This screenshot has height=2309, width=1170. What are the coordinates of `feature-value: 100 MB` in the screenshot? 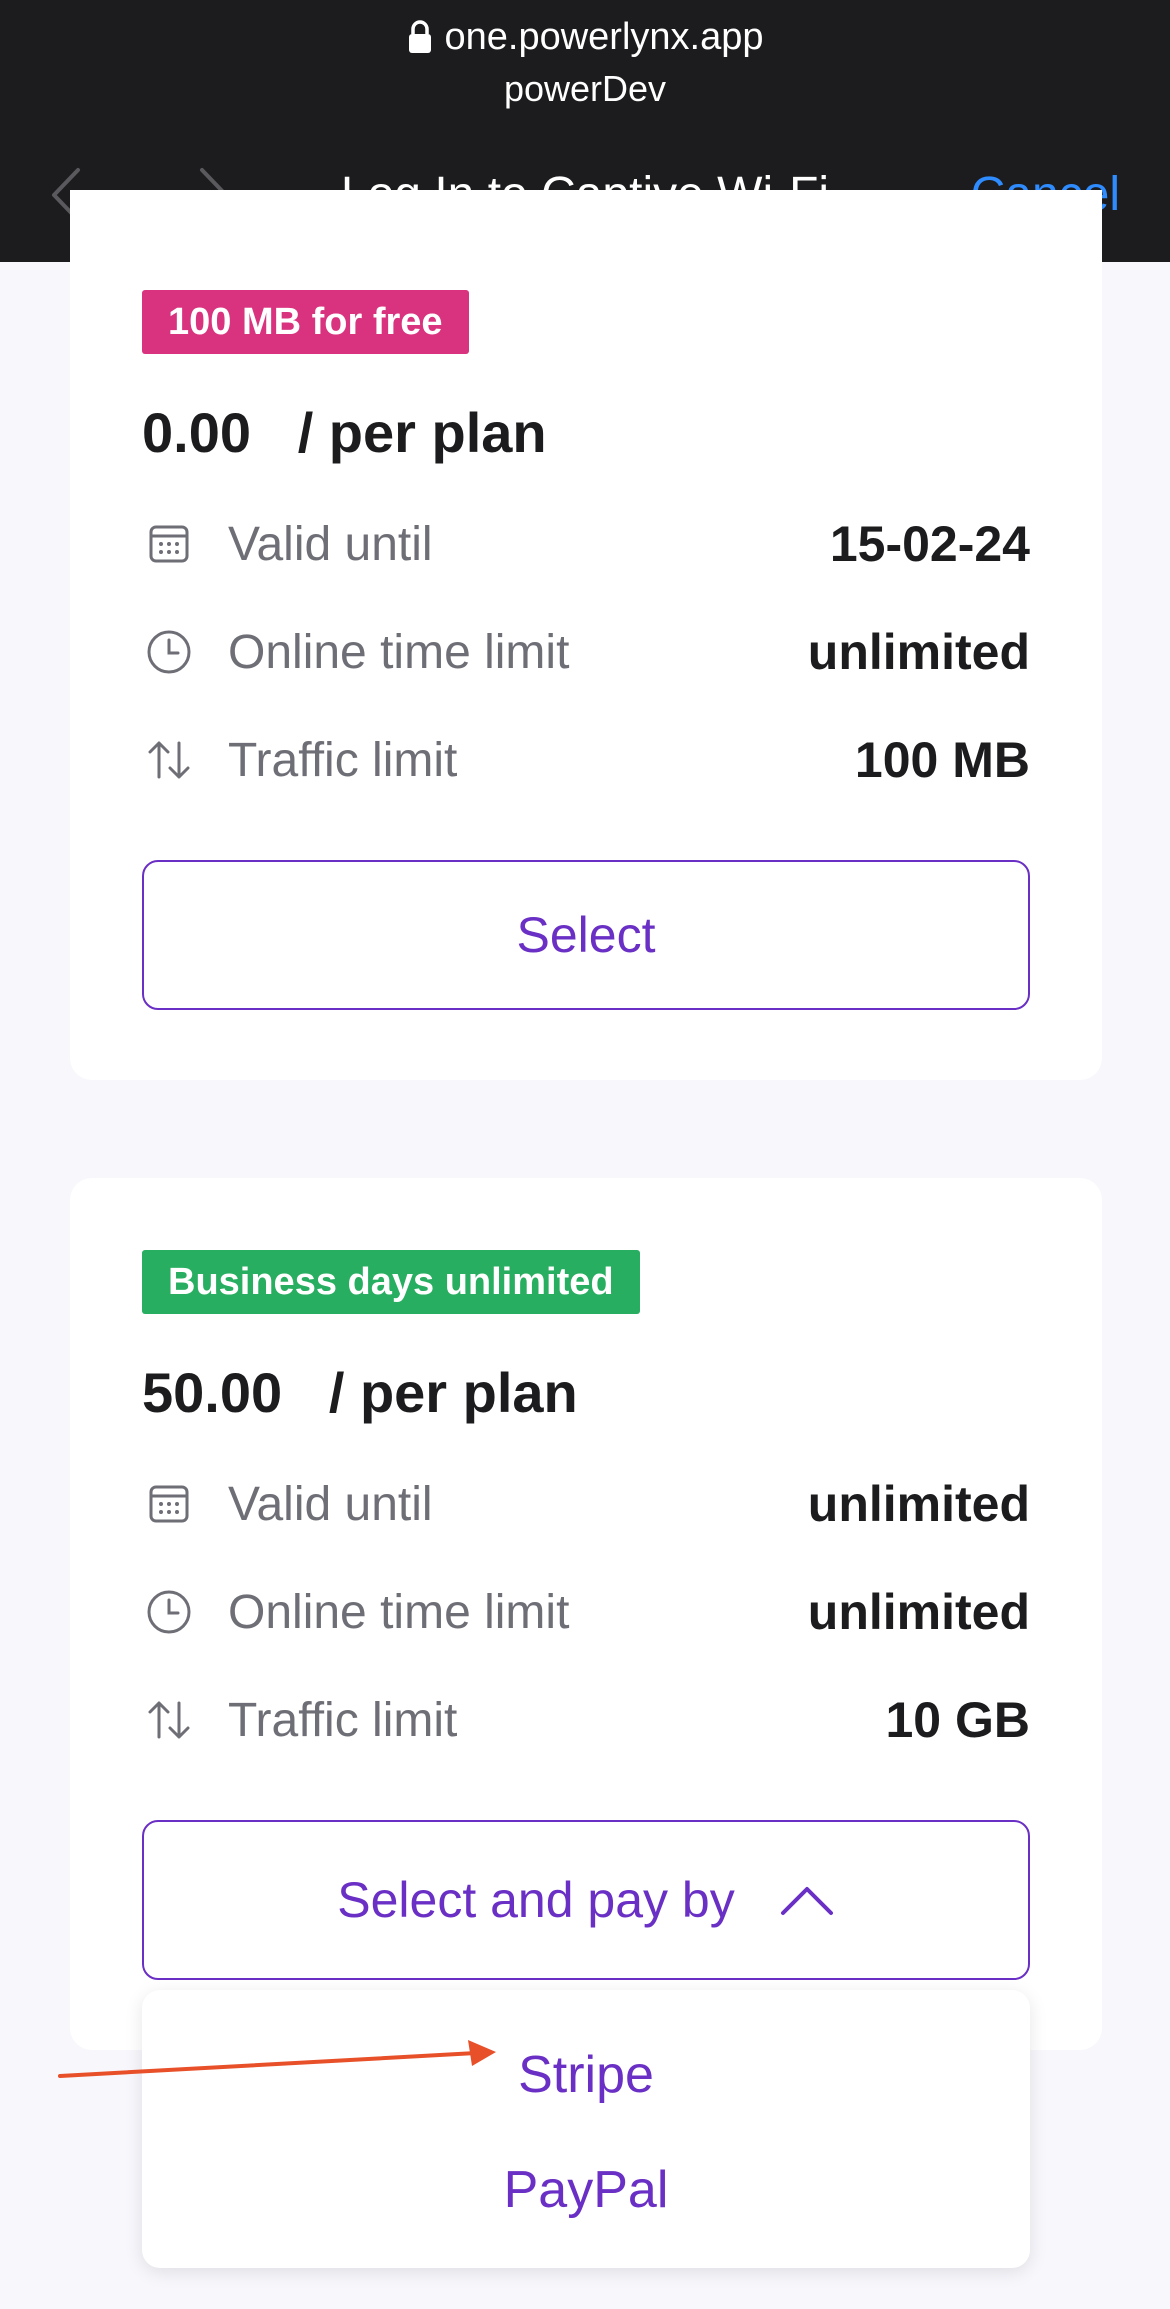 It's located at (942, 760).